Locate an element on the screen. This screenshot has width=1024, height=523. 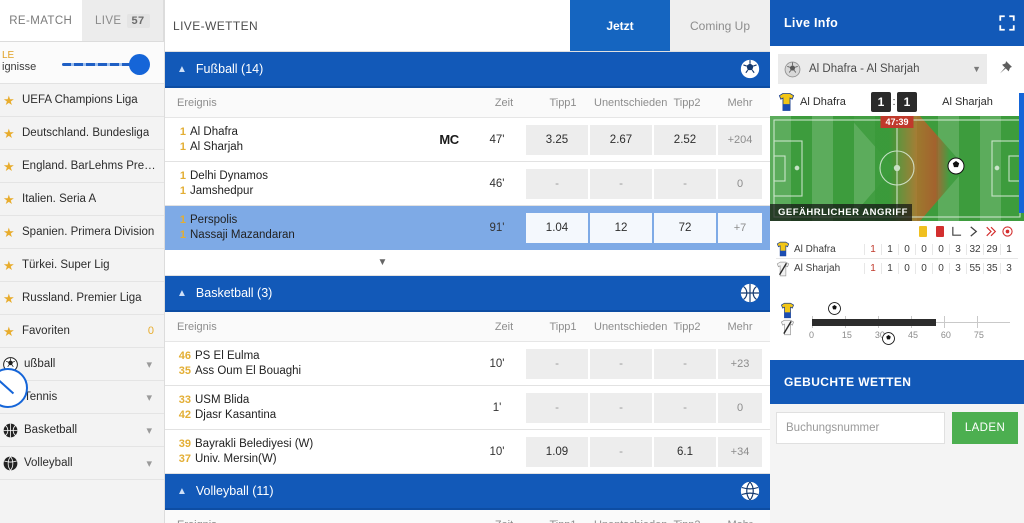
page-title: LIVE-WETTEN is located at coordinates (216, 25).